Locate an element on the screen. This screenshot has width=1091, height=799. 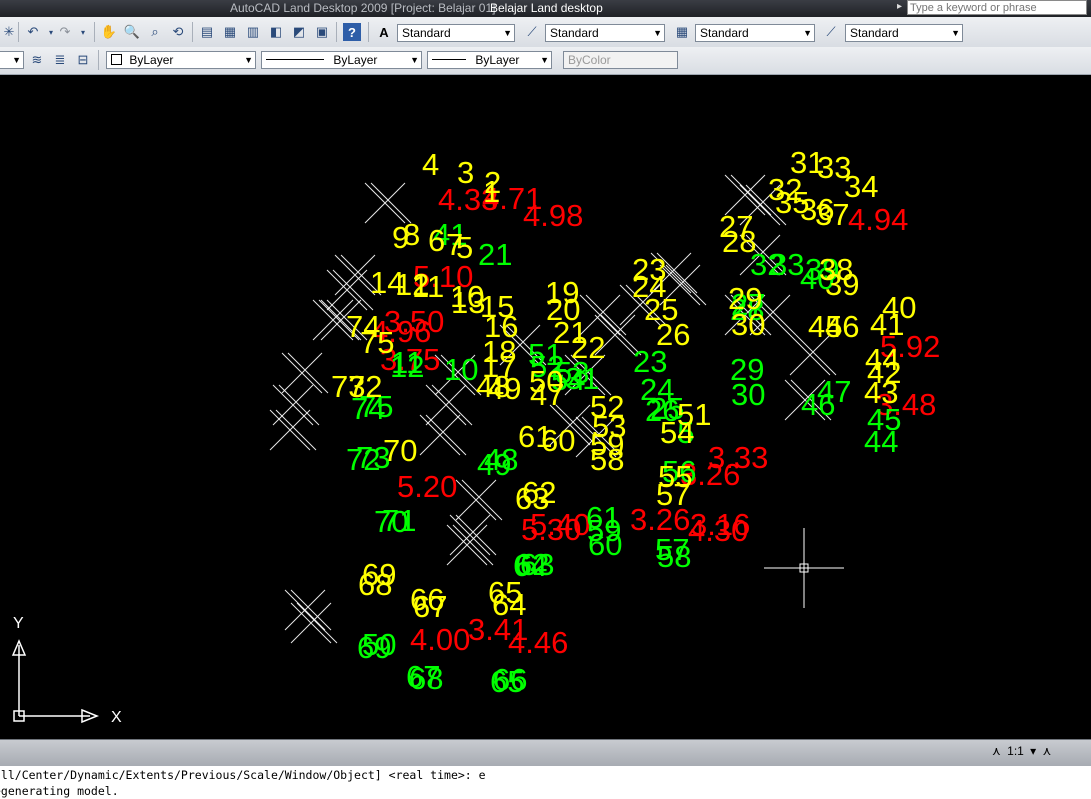
point-elevation-label: 4.94 is located at coordinates (878, 219).